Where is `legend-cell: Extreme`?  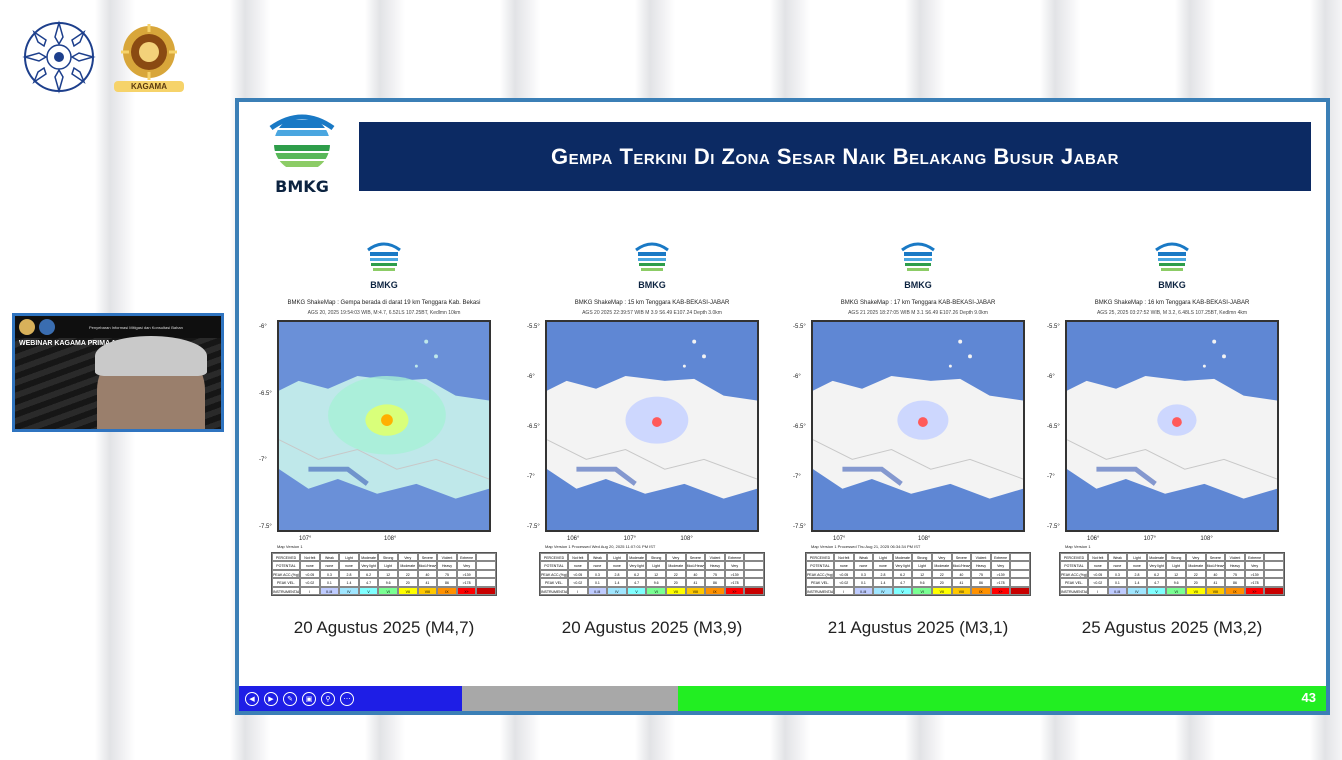 legend-cell: Extreme is located at coordinates (466, 557).